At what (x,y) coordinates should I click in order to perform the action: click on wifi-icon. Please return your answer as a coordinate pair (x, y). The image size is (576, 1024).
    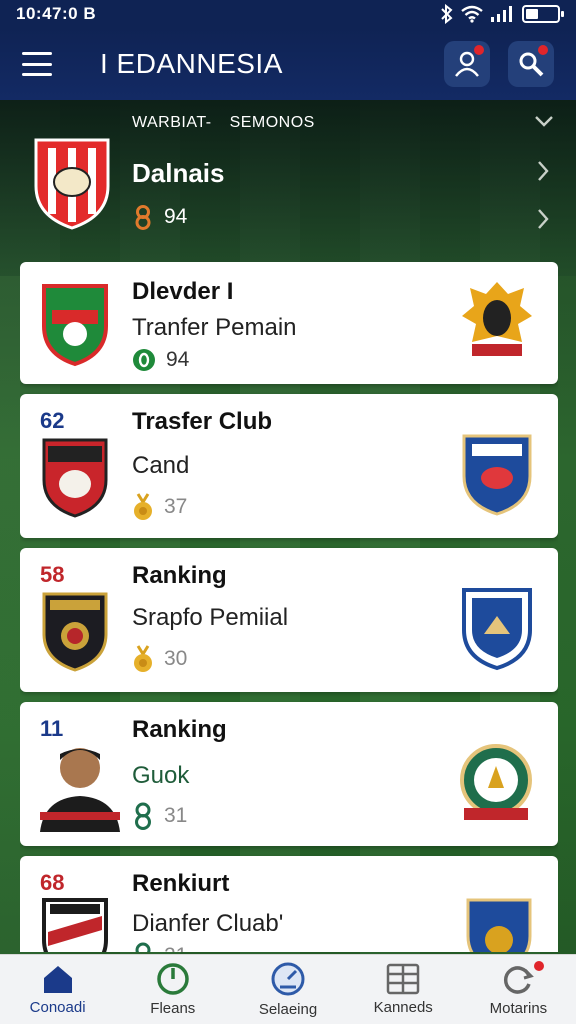
    Looking at the image, I should click on (472, 14).